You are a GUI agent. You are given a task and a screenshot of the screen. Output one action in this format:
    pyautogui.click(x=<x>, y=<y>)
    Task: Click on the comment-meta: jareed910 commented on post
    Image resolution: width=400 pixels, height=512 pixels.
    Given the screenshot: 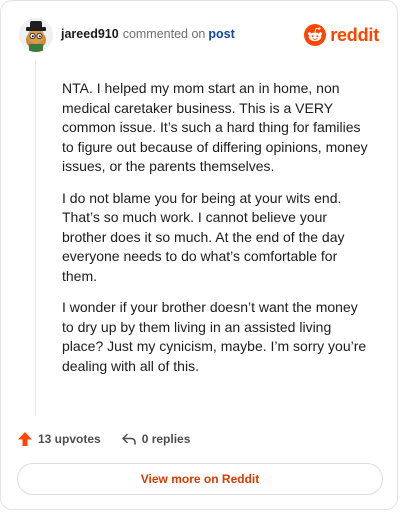 What is the action you would take?
    pyautogui.click(x=148, y=34)
    